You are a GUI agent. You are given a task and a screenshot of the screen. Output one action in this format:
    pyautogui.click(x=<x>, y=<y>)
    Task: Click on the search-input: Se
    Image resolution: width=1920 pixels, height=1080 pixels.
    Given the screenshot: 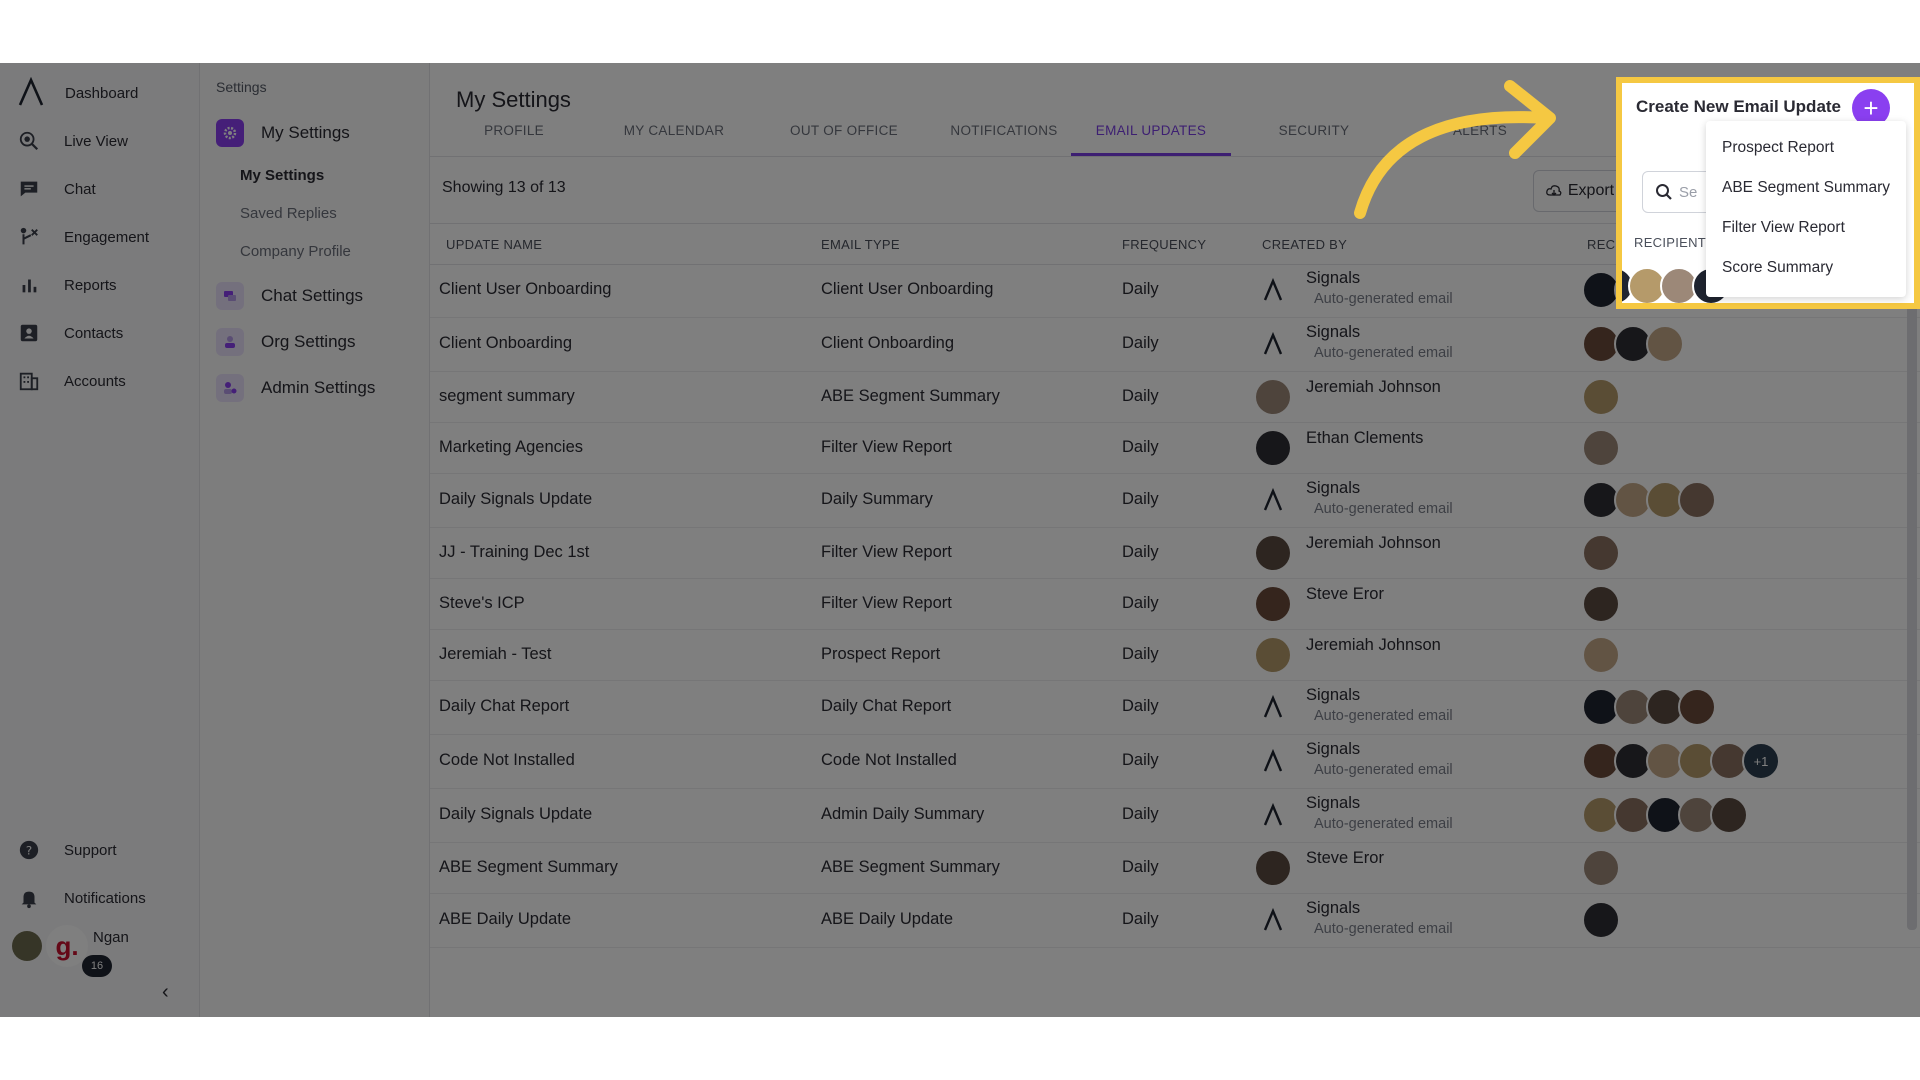 What is the action you would take?
    pyautogui.click(x=1679, y=192)
    